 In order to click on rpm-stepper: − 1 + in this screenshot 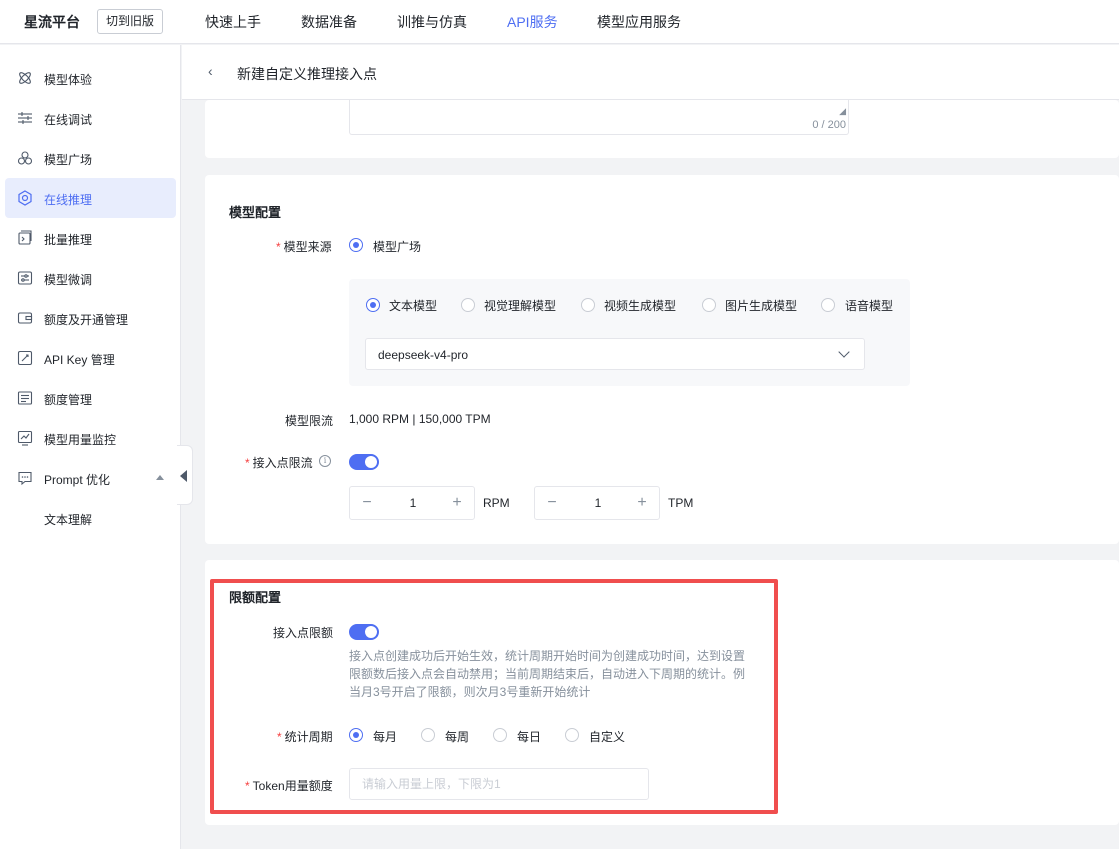, I will do `click(412, 503)`.